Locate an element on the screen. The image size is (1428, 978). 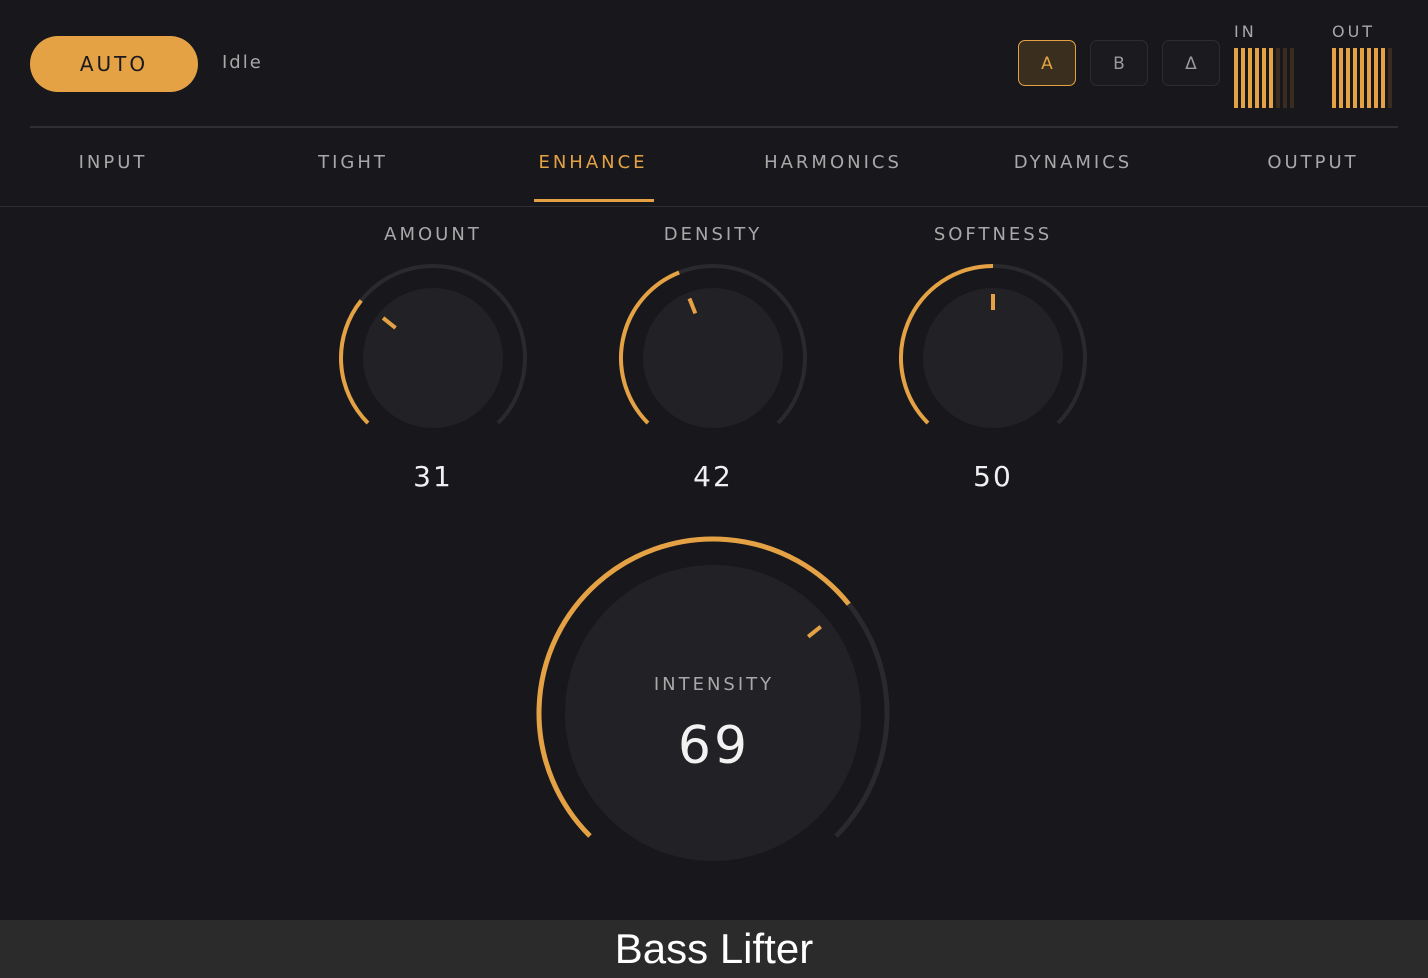
density-value: 42 is located at coordinates (713, 476).